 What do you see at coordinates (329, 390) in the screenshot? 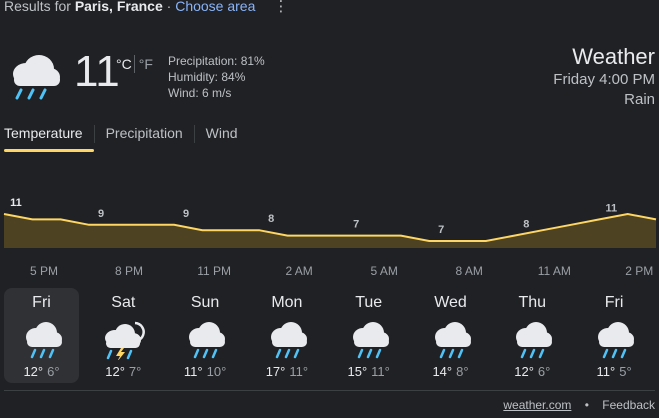
I see `footer-divider` at bounding box center [329, 390].